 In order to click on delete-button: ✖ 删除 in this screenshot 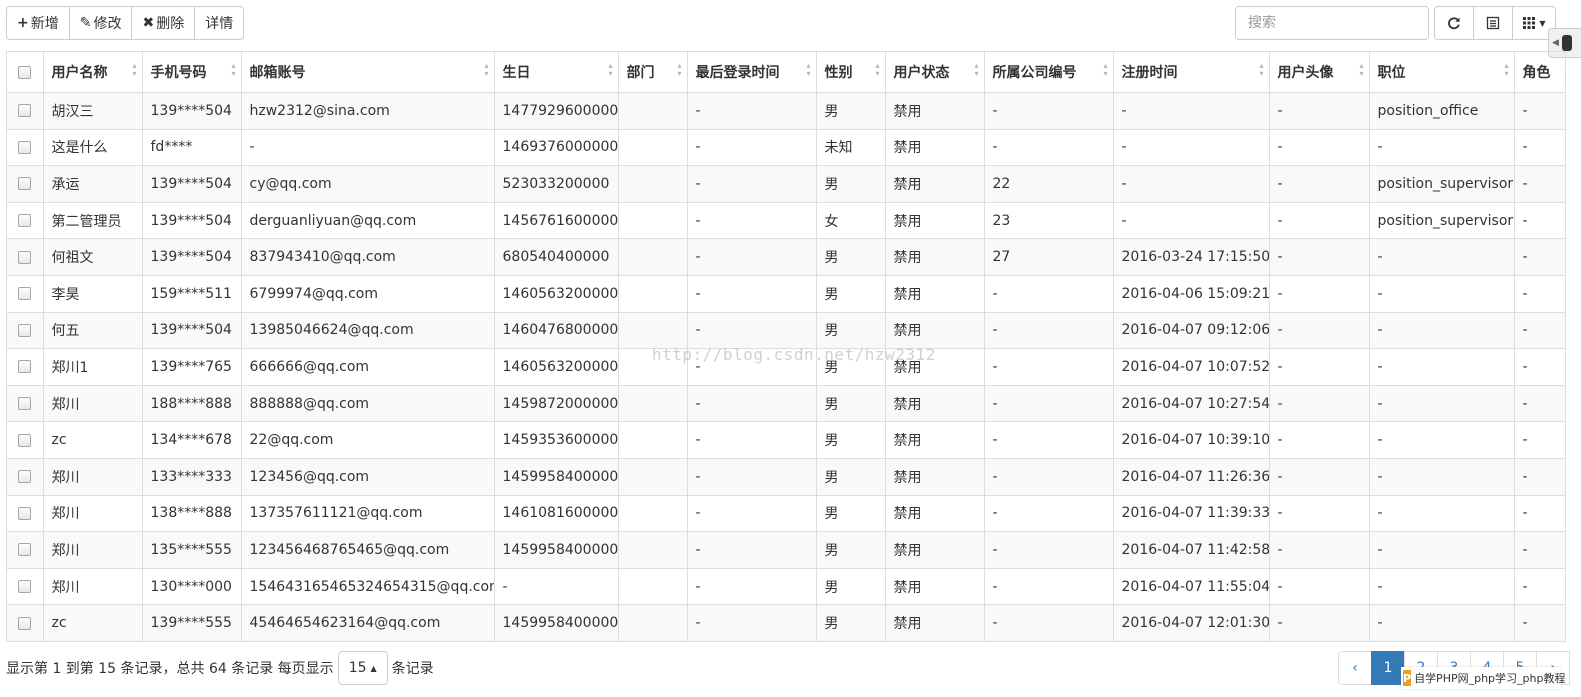, I will do `click(163, 23)`.